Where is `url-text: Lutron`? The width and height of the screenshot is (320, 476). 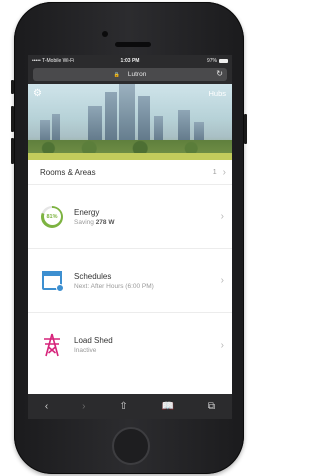 url-text: Lutron is located at coordinates (137, 74).